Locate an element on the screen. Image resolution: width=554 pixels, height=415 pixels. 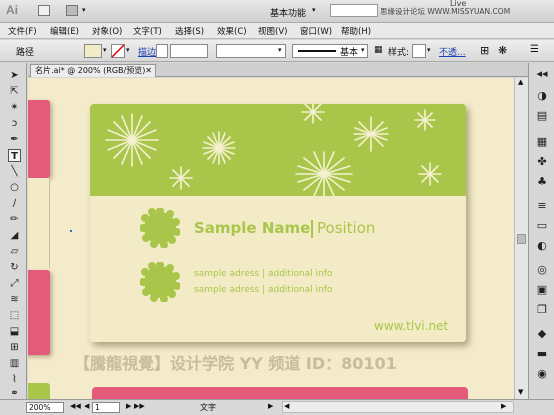
shape-builder-tool-icon: ⬓ is located at coordinates (14, 331).